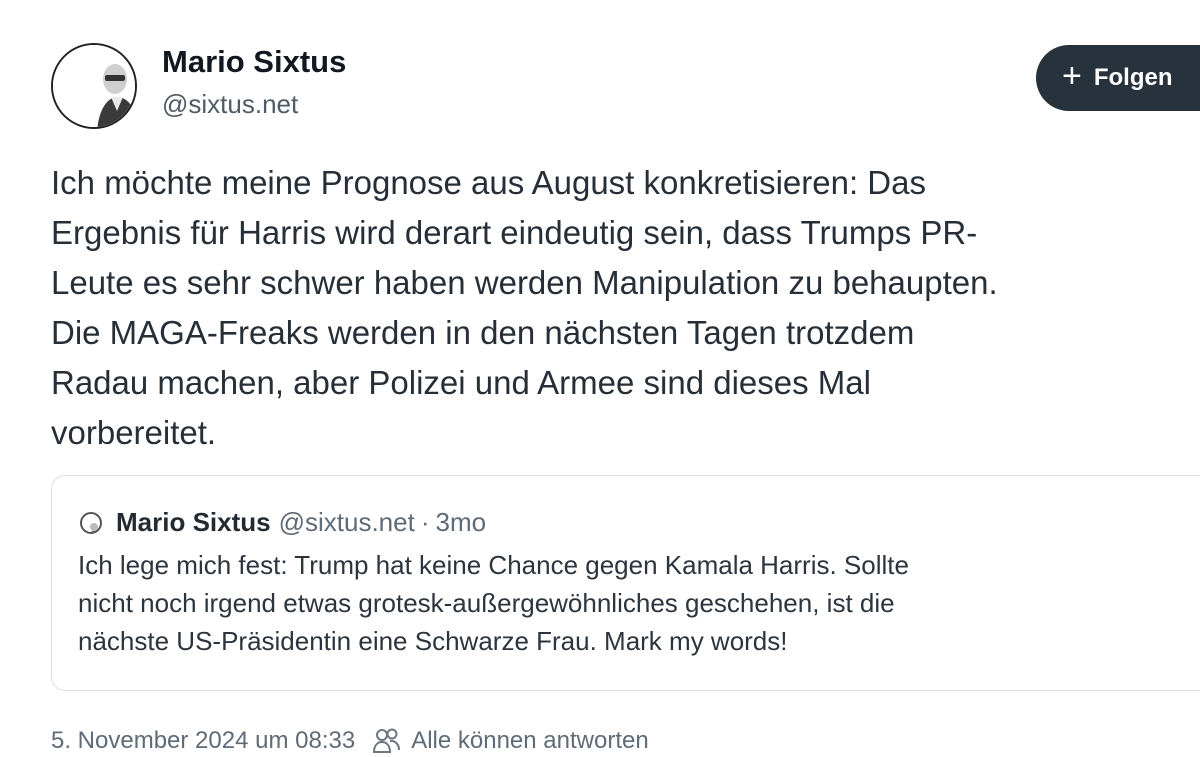 The image size is (1200, 757). I want to click on quoted-author-avatar, so click(91, 522).